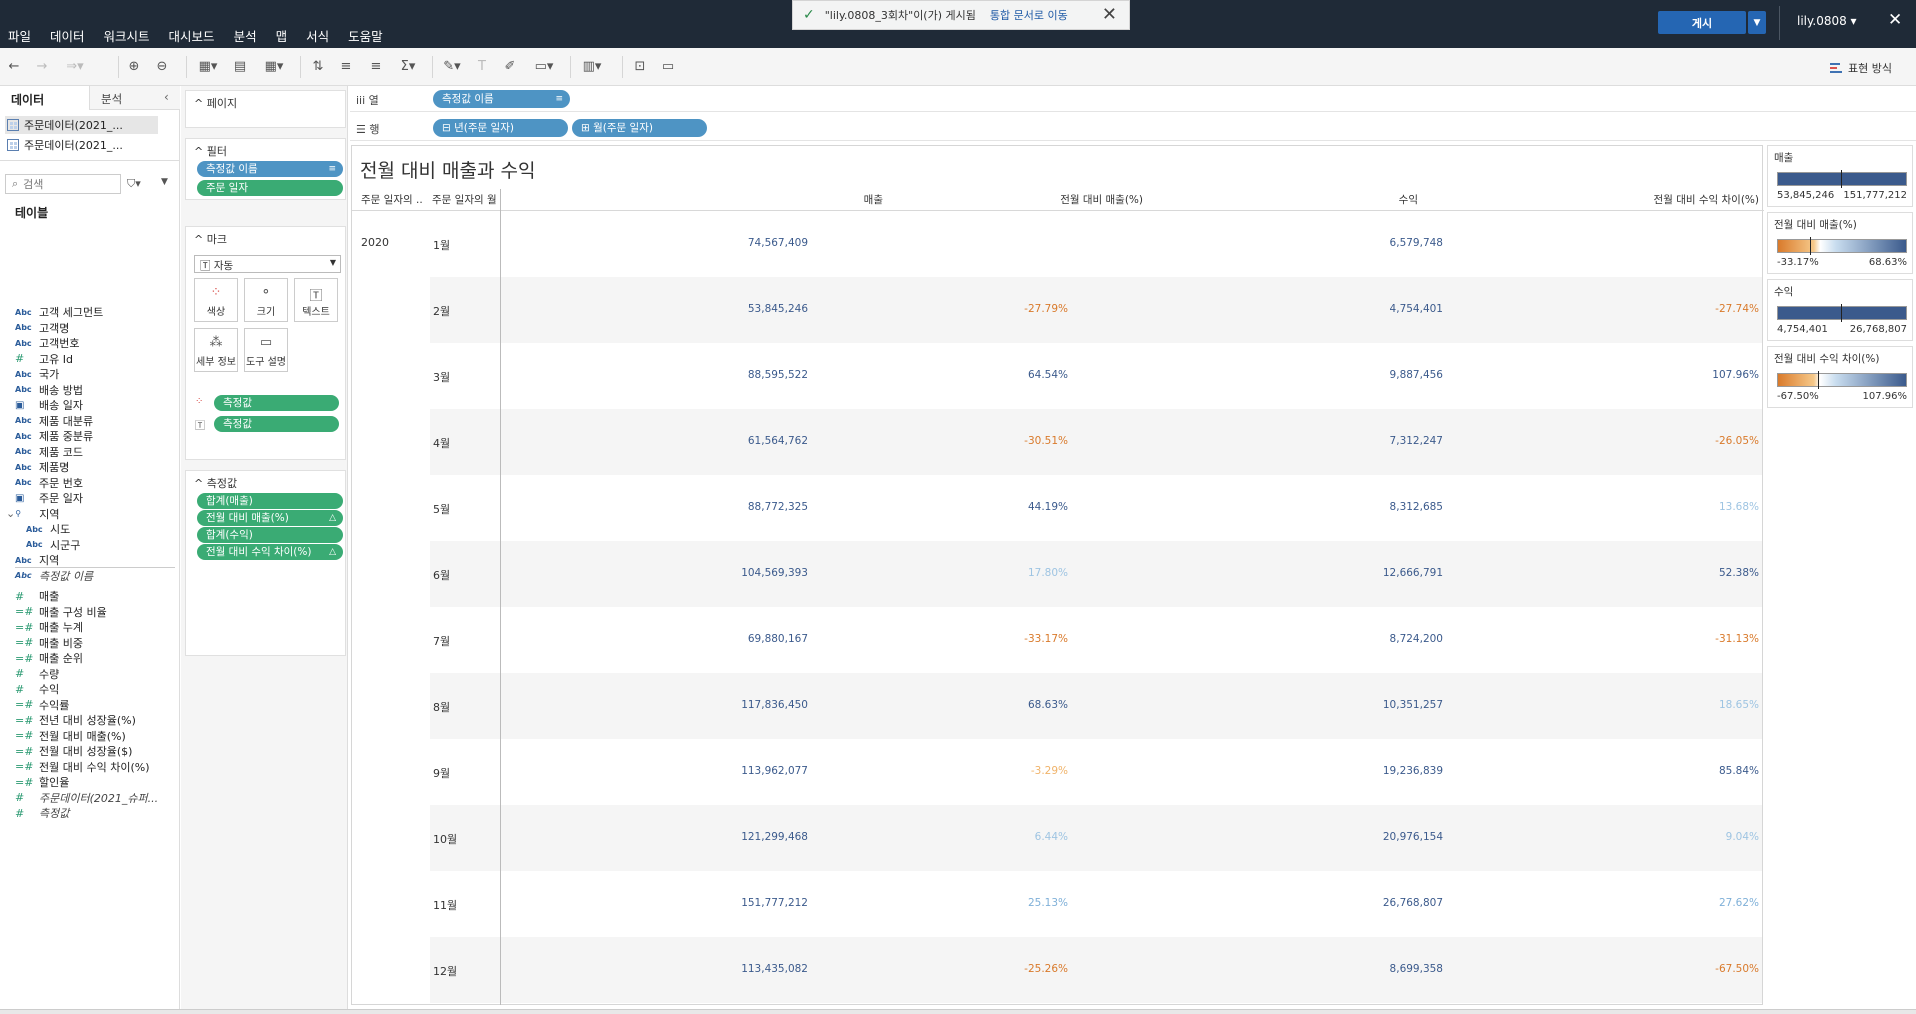 This screenshot has width=1916, height=1014. Describe the element at coordinates (49, 658) in the screenshot. I see `field-item: =# 매출 순위` at that location.